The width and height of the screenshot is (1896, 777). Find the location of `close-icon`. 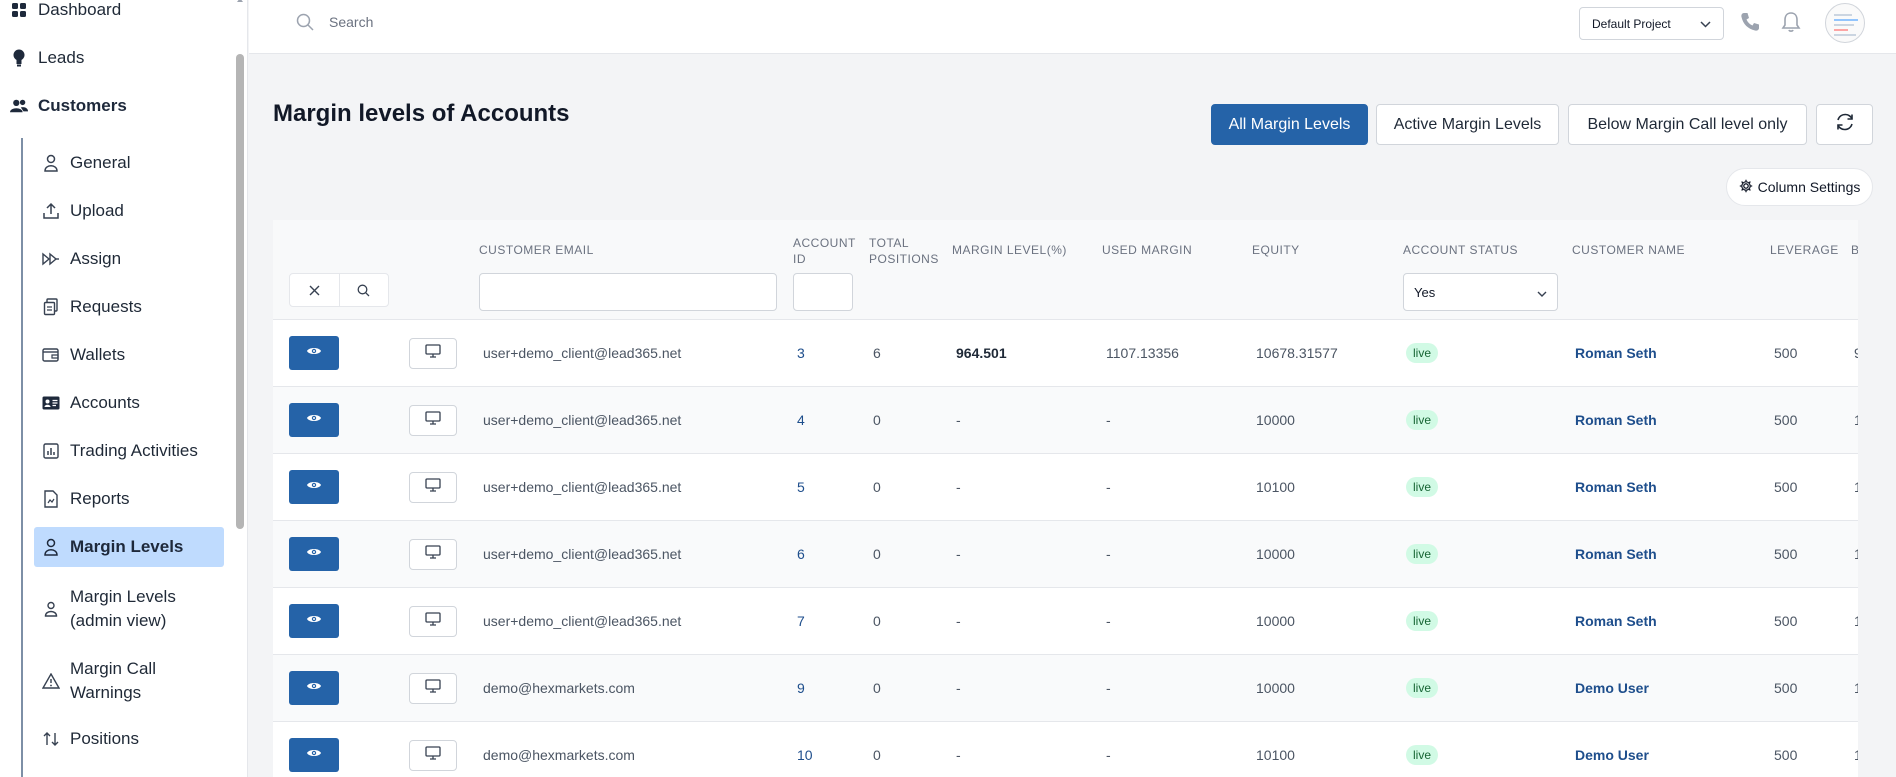

close-icon is located at coordinates (314, 290).